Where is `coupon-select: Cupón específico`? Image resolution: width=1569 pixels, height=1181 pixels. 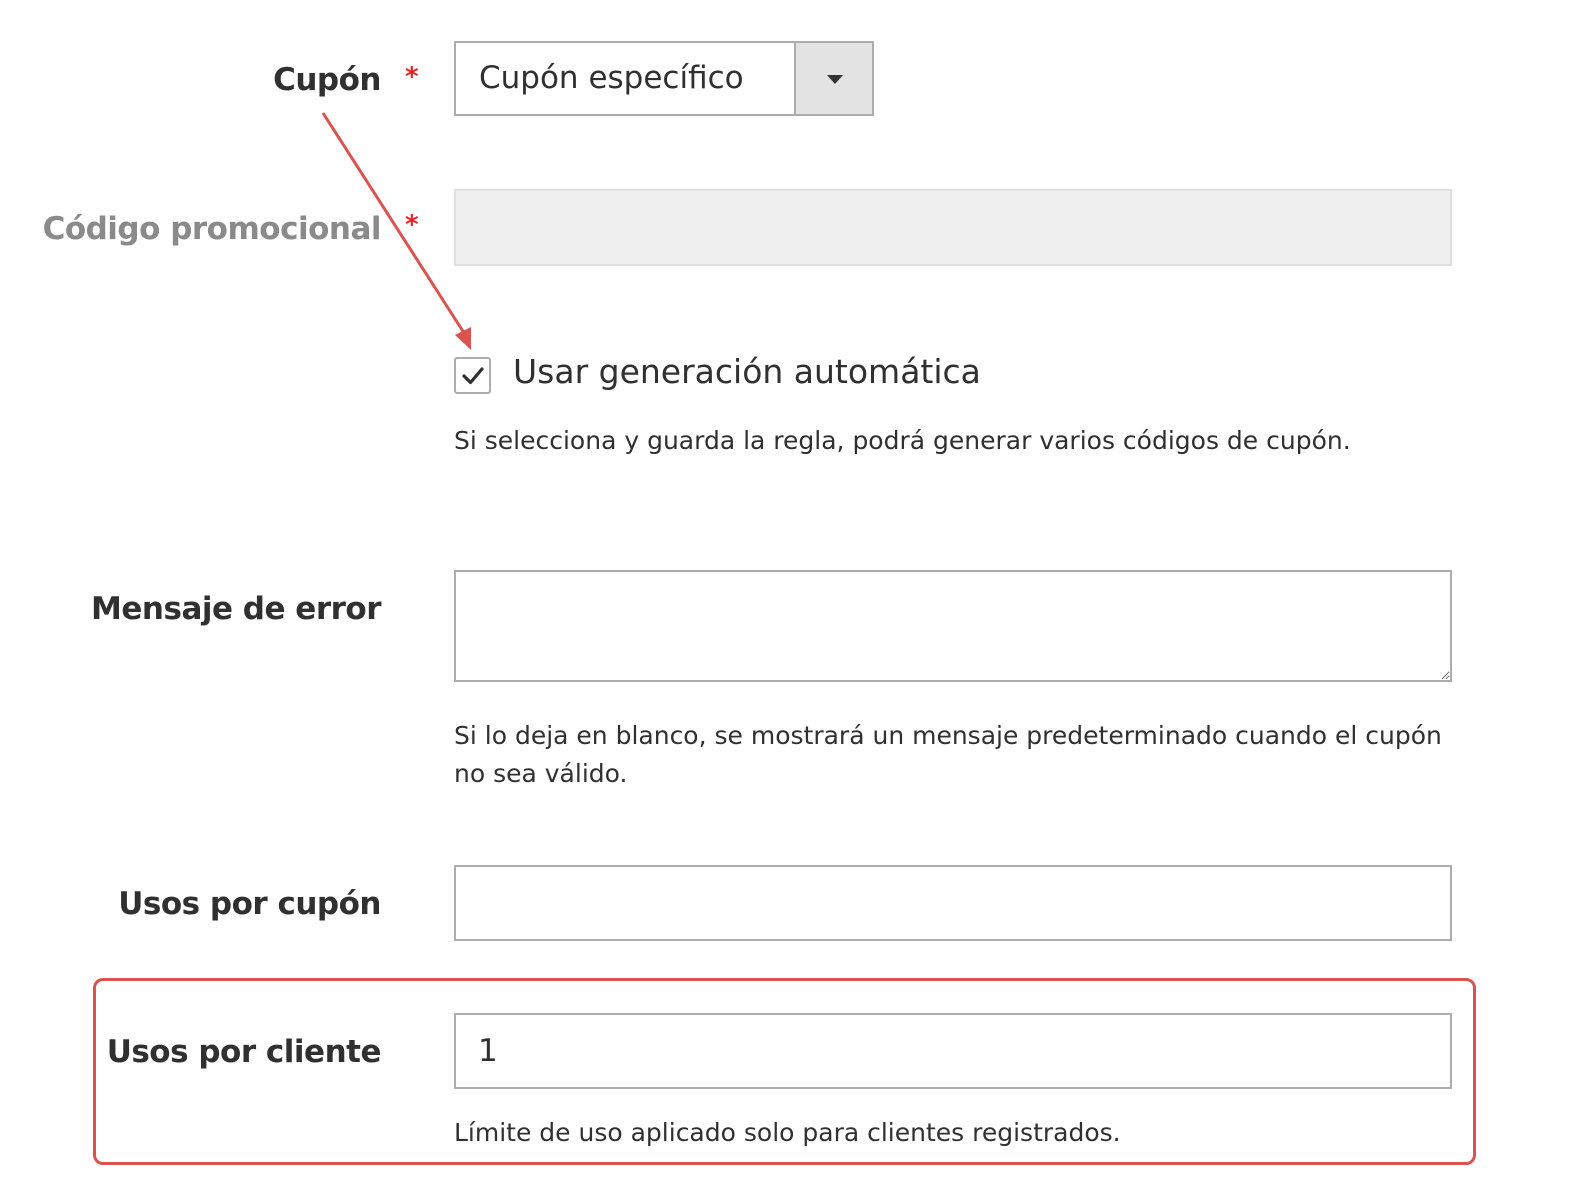 coupon-select: Cupón específico is located at coordinates (664, 78).